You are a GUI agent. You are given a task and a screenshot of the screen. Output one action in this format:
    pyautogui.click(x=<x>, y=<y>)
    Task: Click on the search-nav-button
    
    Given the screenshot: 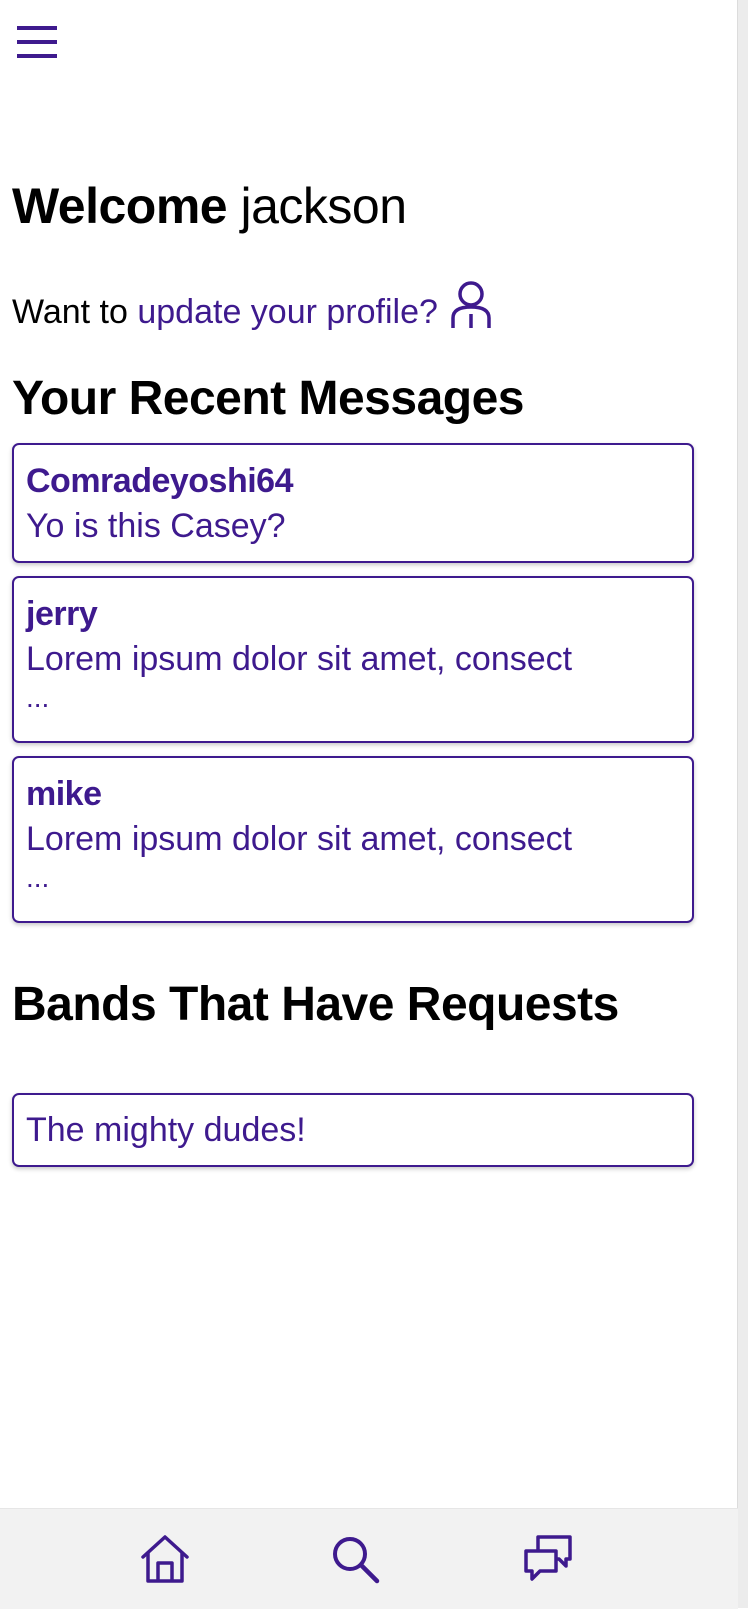 What is the action you would take?
    pyautogui.click(x=355, y=1559)
    